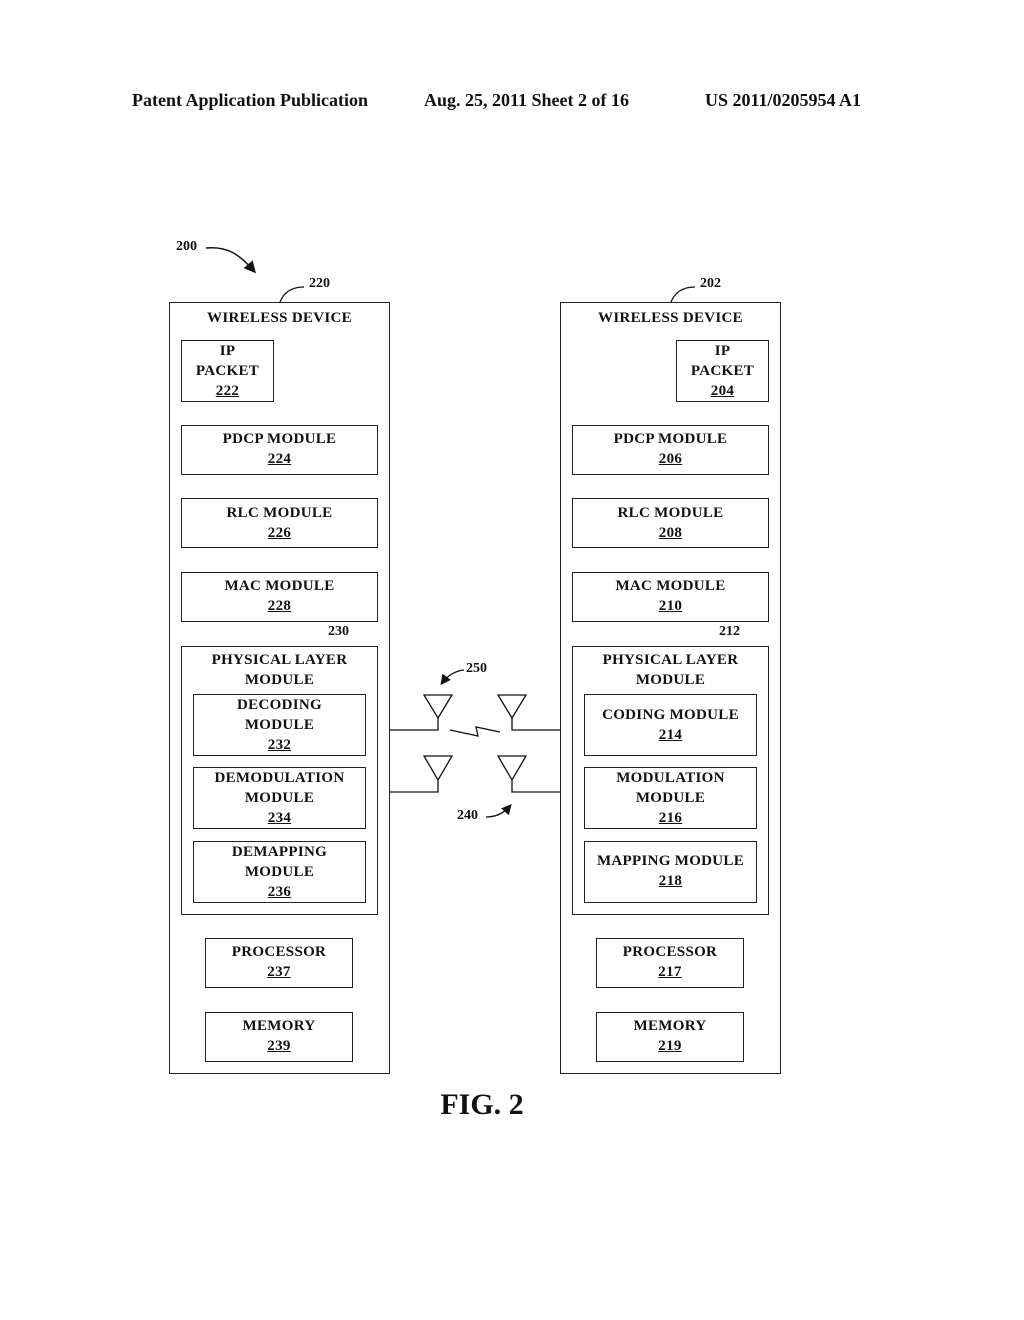  What do you see at coordinates (670, 449) in the screenshot?
I see `right-pdcp-label: PDCP MODULE 206` at bounding box center [670, 449].